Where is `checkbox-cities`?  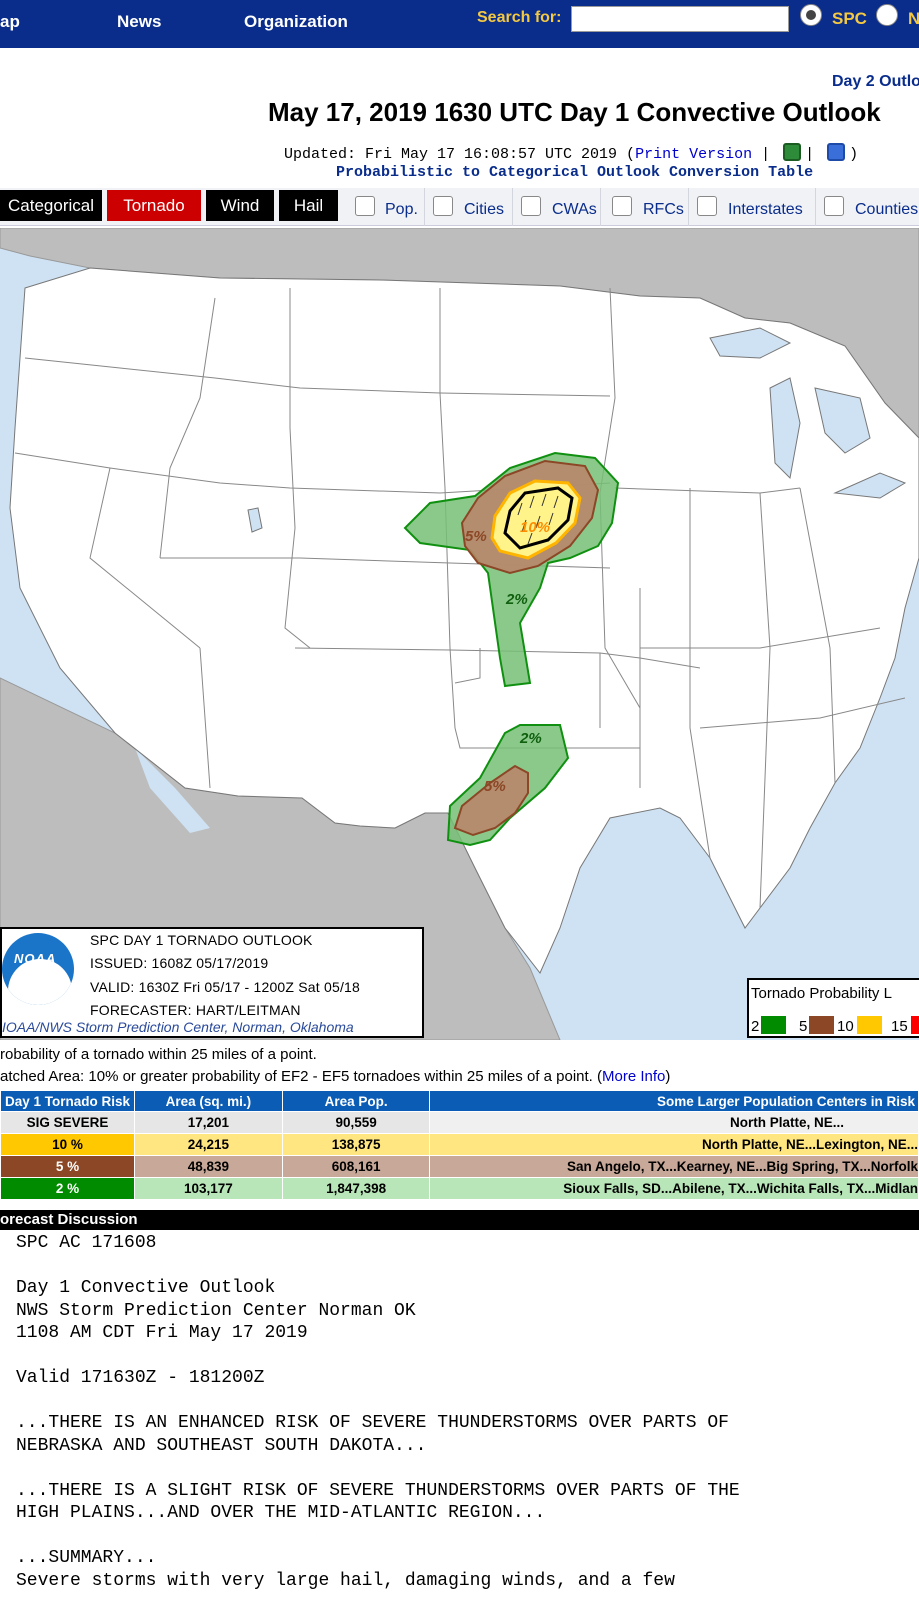
checkbox-cities is located at coordinates (443, 206).